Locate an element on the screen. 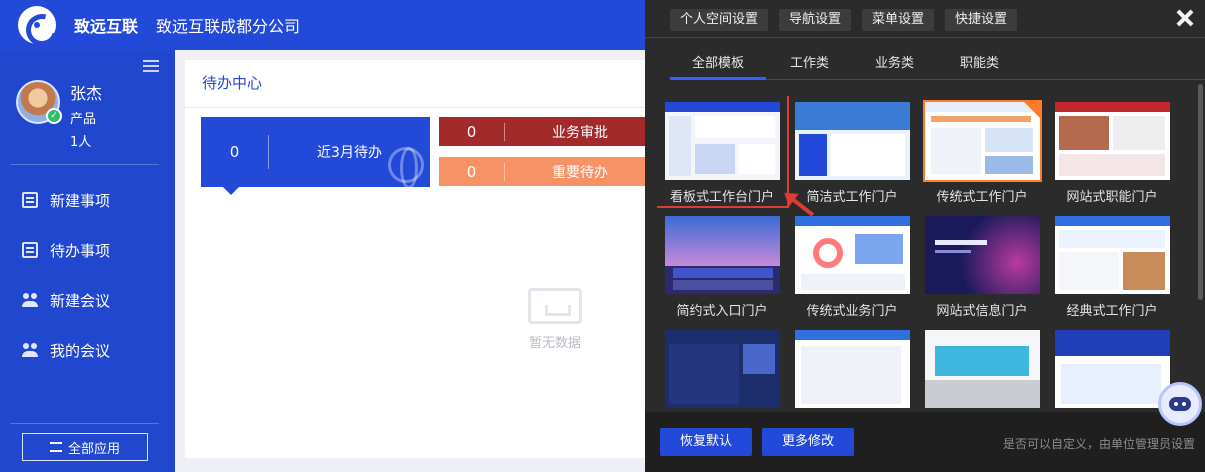 This screenshot has height=472, width=1205. template-label: 简洁式工作门户 is located at coordinates (852, 197).